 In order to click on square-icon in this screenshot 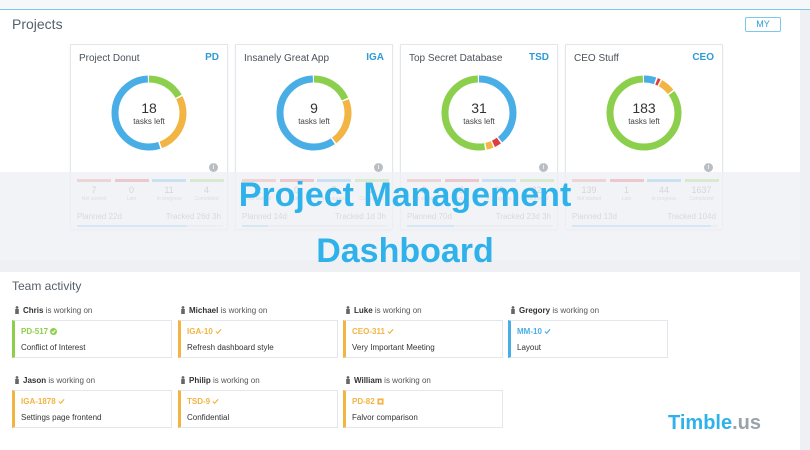, I will do `click(380, 401)`.